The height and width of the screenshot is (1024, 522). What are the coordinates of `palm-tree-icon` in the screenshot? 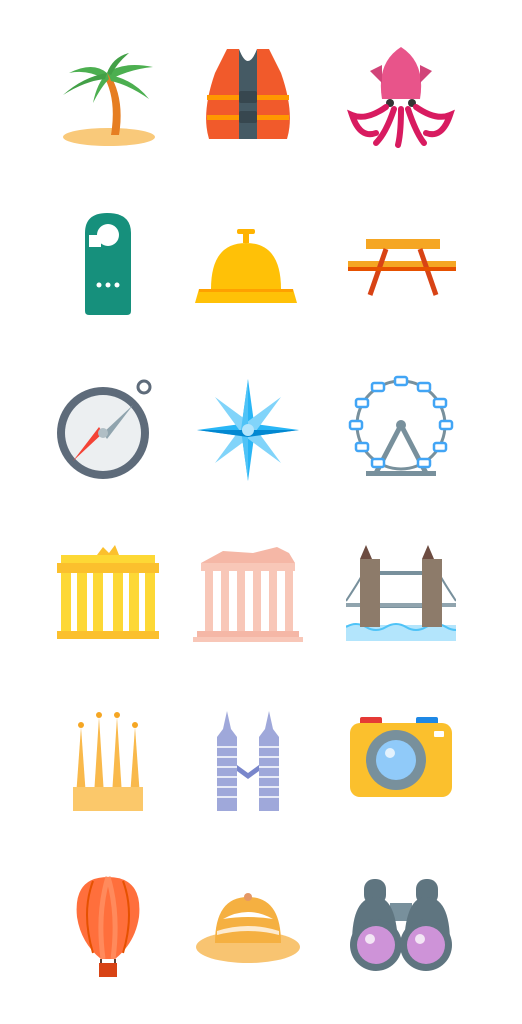 It's located at (109, 99).